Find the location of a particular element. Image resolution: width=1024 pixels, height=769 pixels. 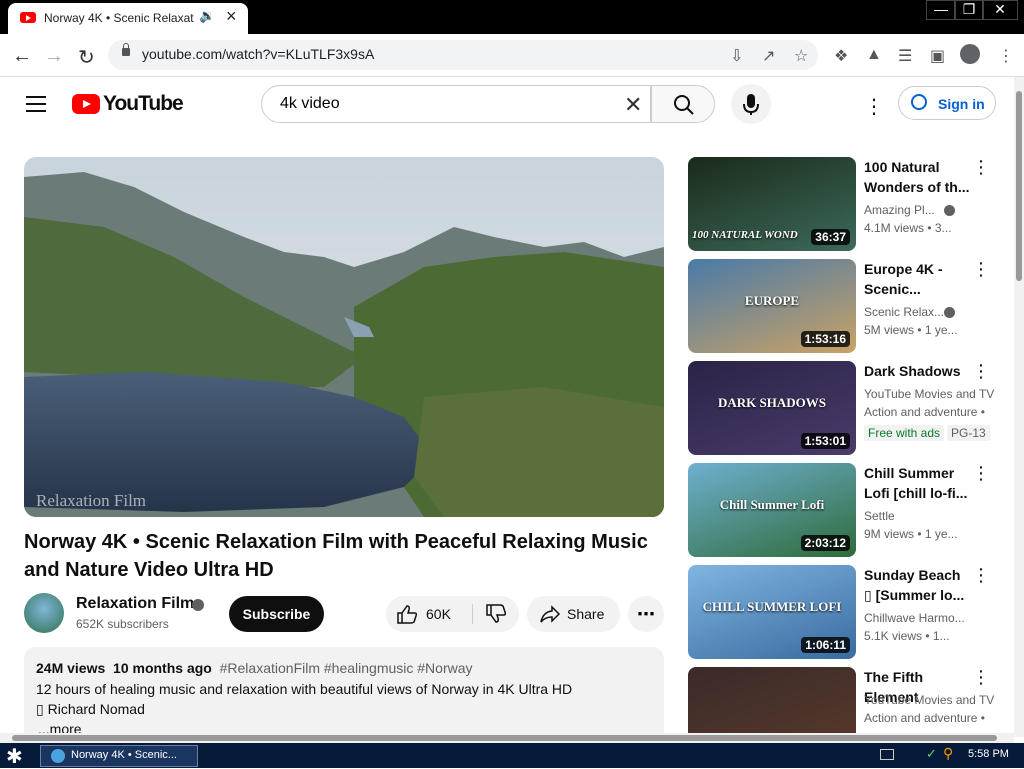

window-close-icon: ✕ is located at coordinates (1000, 10).